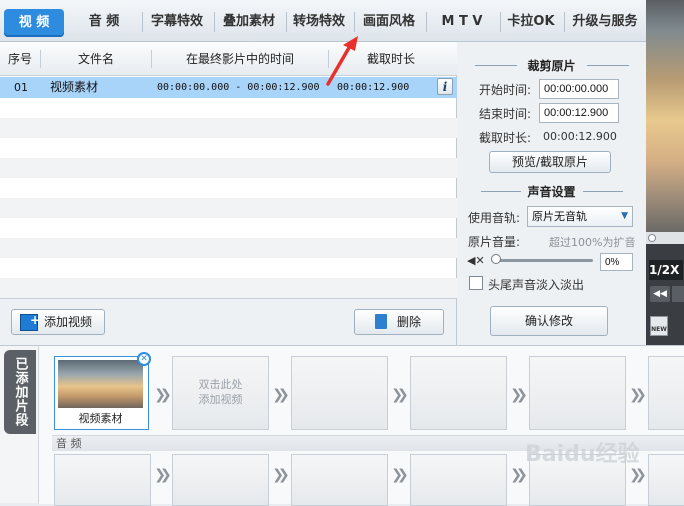 The height and width of the screenshot is (506, 684). What do you see at coordinates (592, 242) in the screenshot?
I see `volume-hint: 超过100%为扩音` at bounding box center [592, 242].